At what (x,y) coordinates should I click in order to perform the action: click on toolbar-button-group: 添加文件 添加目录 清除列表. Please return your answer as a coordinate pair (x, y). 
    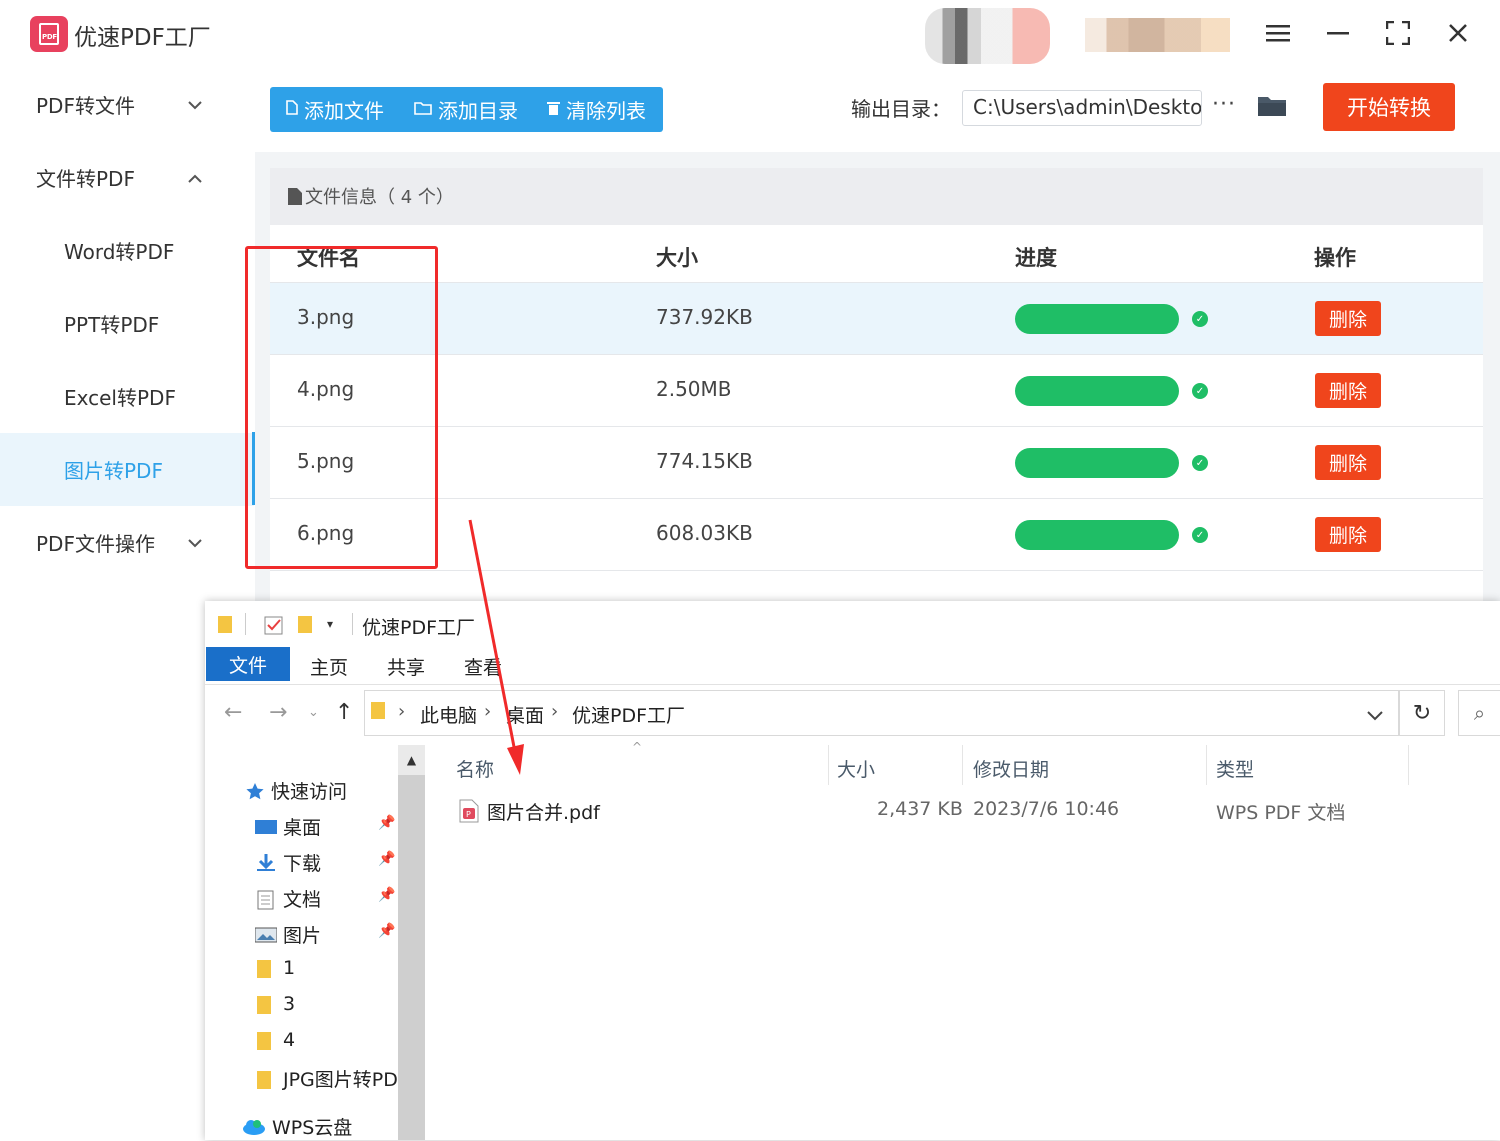
    Looking at the image, I should click on (466, 109).